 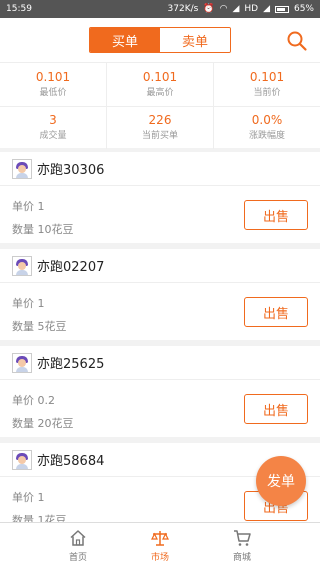 I want to click on header: 买单 卖单, so click(x=160, y=40).